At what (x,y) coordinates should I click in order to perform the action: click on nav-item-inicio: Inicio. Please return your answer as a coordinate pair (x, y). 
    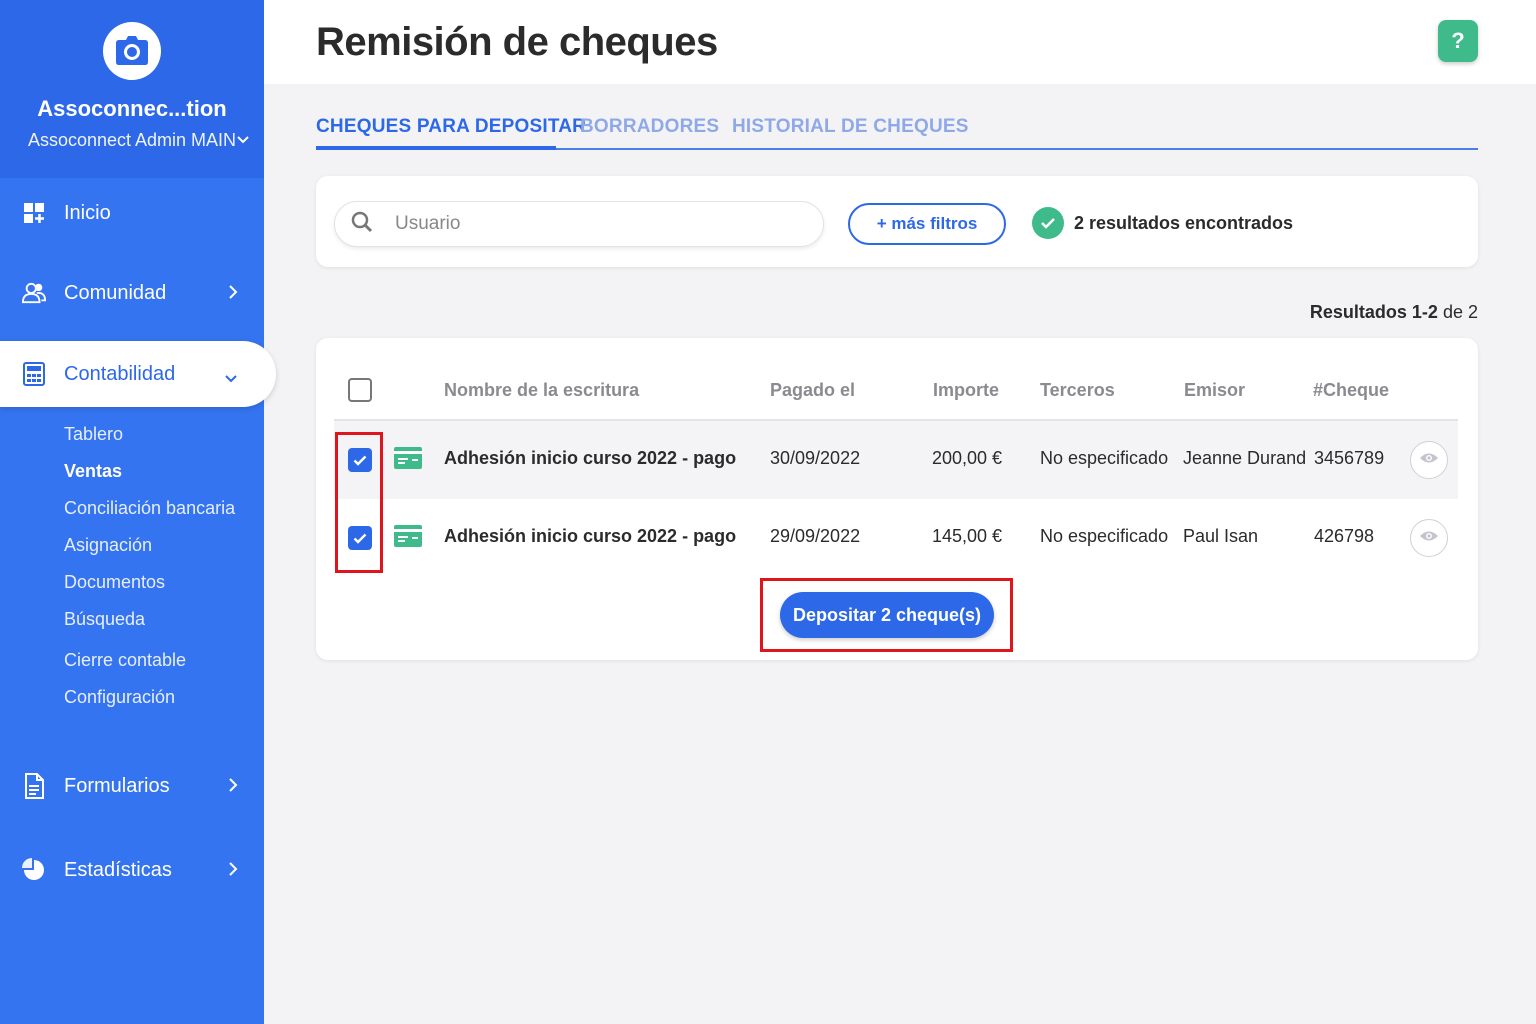
    Looking at the image, I should click on (132, 213).